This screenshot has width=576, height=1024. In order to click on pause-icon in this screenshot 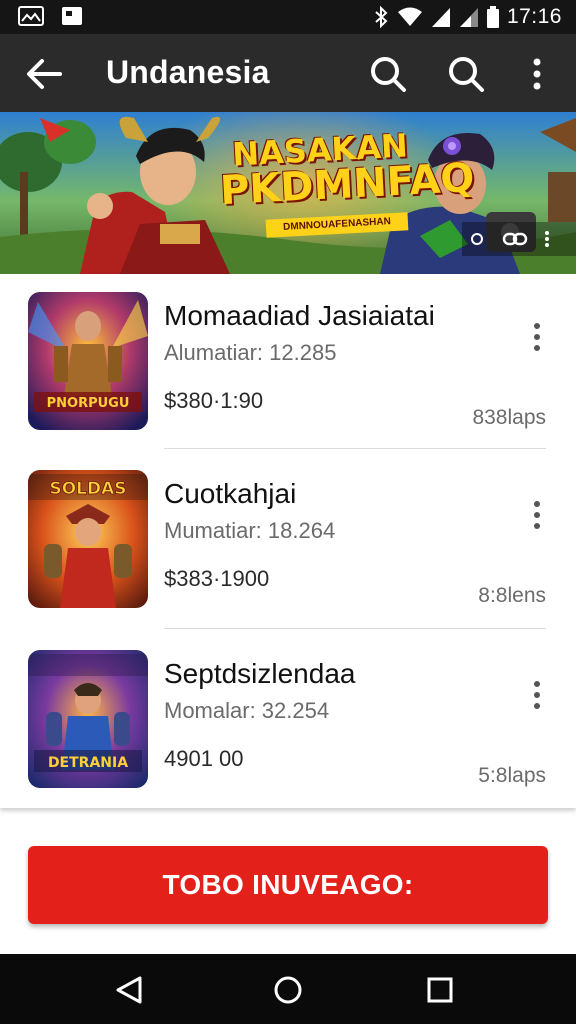, I will do `click(477, 239)`.